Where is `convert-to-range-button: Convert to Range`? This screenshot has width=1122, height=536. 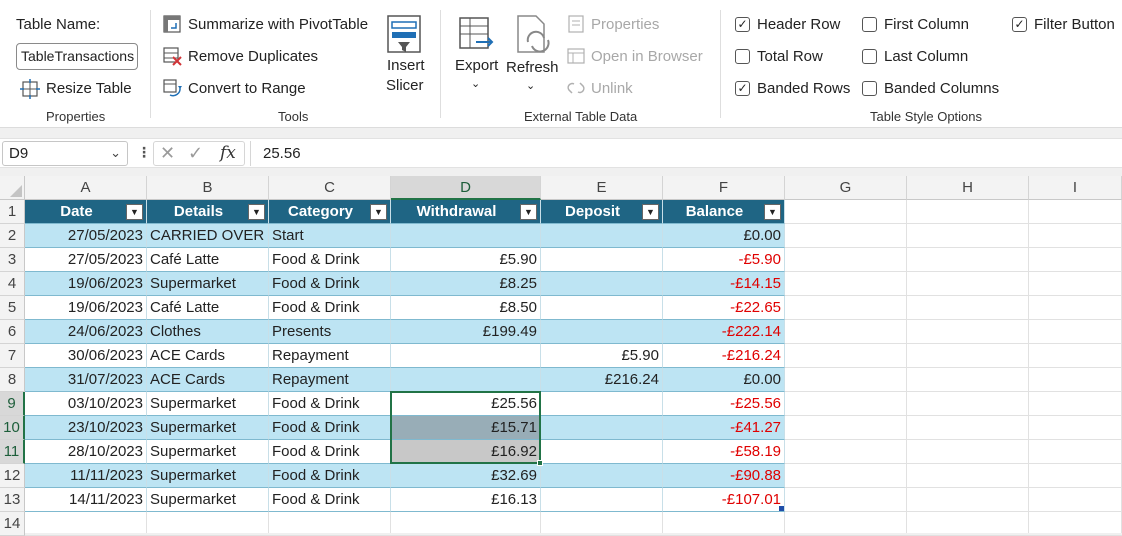 convert-to-range-button: Convert to Range is located at coordinates (247, 89).